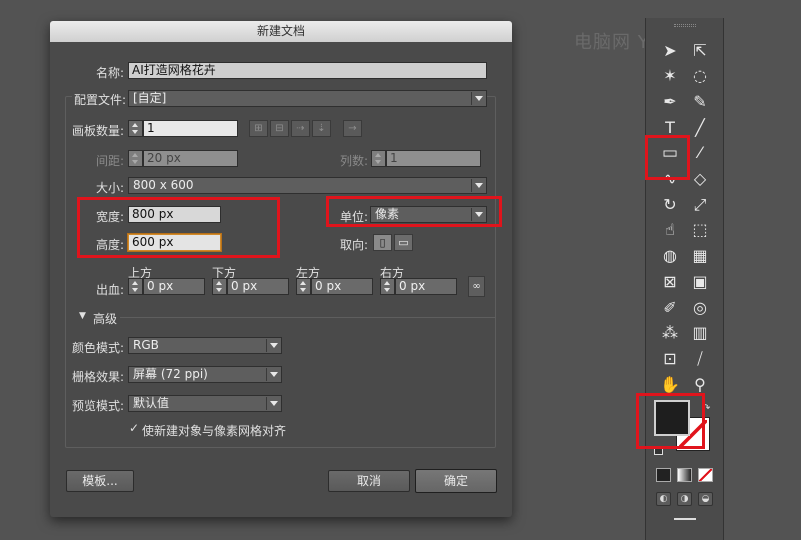 This screenshot has width=801, height=540. Describe the element at coordinates (134, 428) in the screenshot. I see `checkmark-icon: ✓` at that location.